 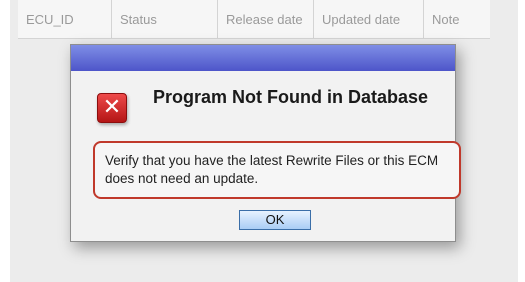 What do you see at coordinates (291, 97) in the screenshot?
I see `dialog-title: Program Not Found in Database` at bounding box center [291, 97].